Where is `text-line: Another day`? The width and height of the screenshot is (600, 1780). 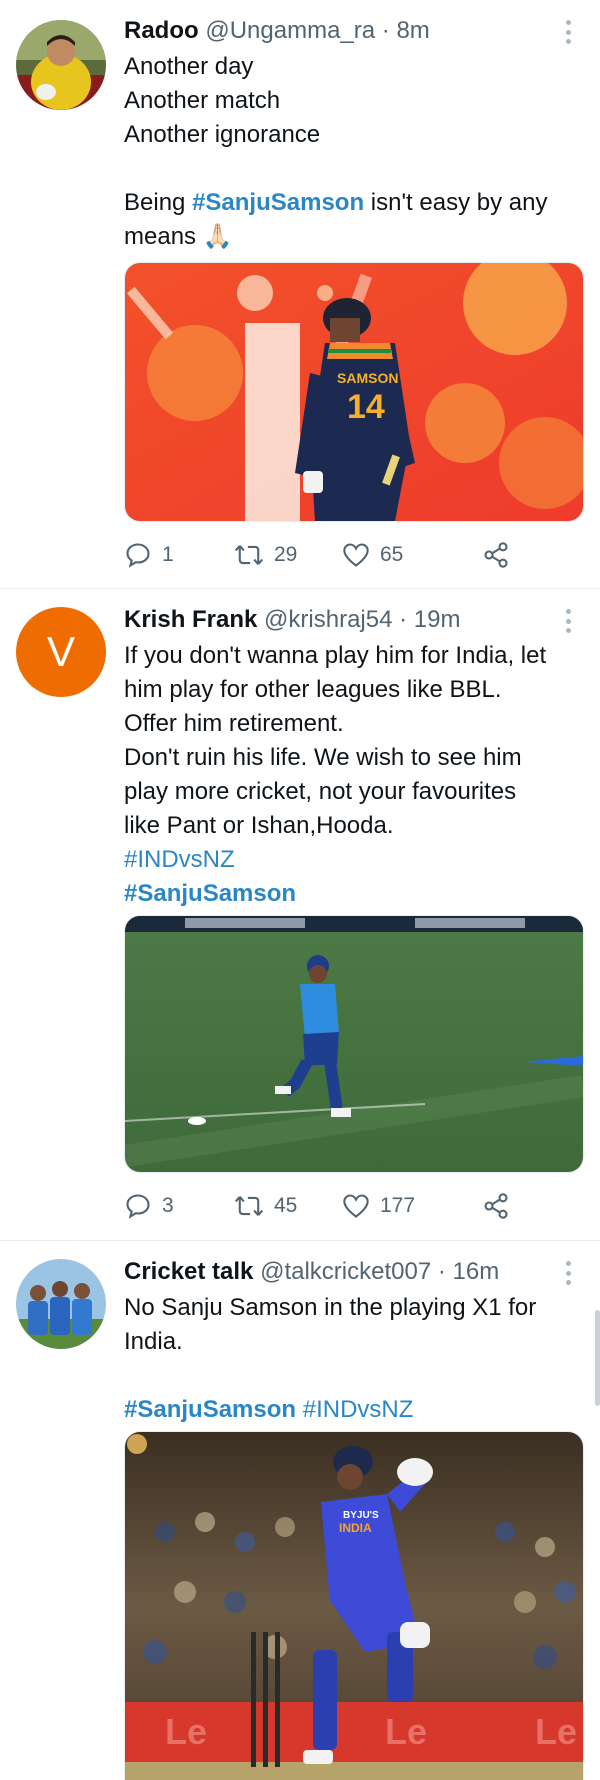 text-line: Another day is located at coordinates (189, 66).